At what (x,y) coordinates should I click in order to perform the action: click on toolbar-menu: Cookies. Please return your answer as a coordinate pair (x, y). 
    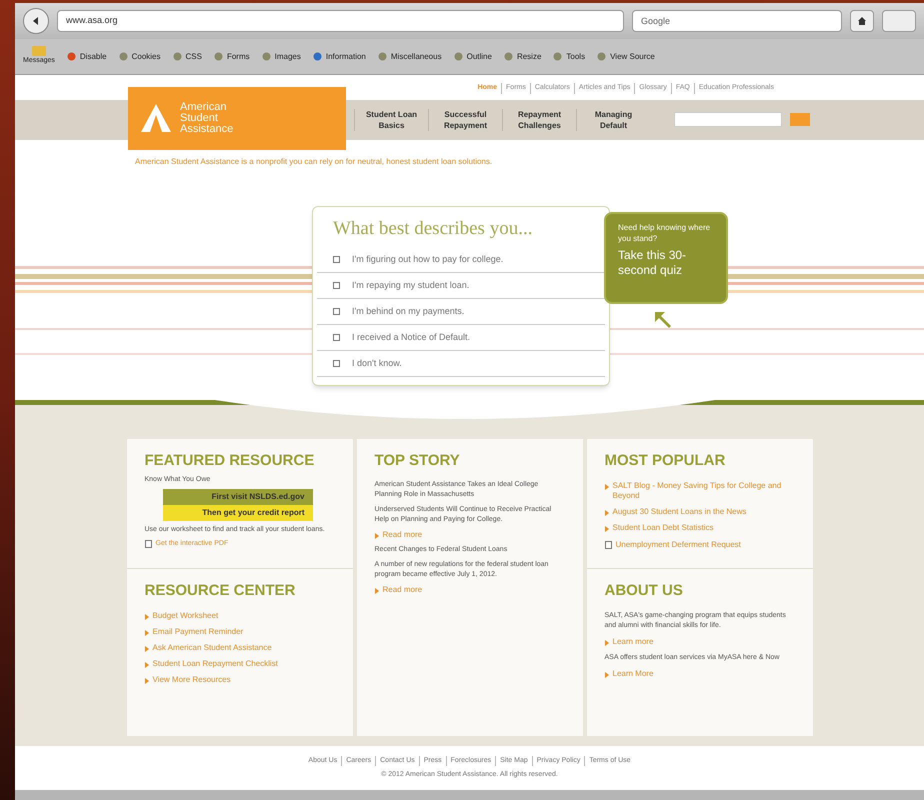
    Looking at the image, I should click on (139, 56).